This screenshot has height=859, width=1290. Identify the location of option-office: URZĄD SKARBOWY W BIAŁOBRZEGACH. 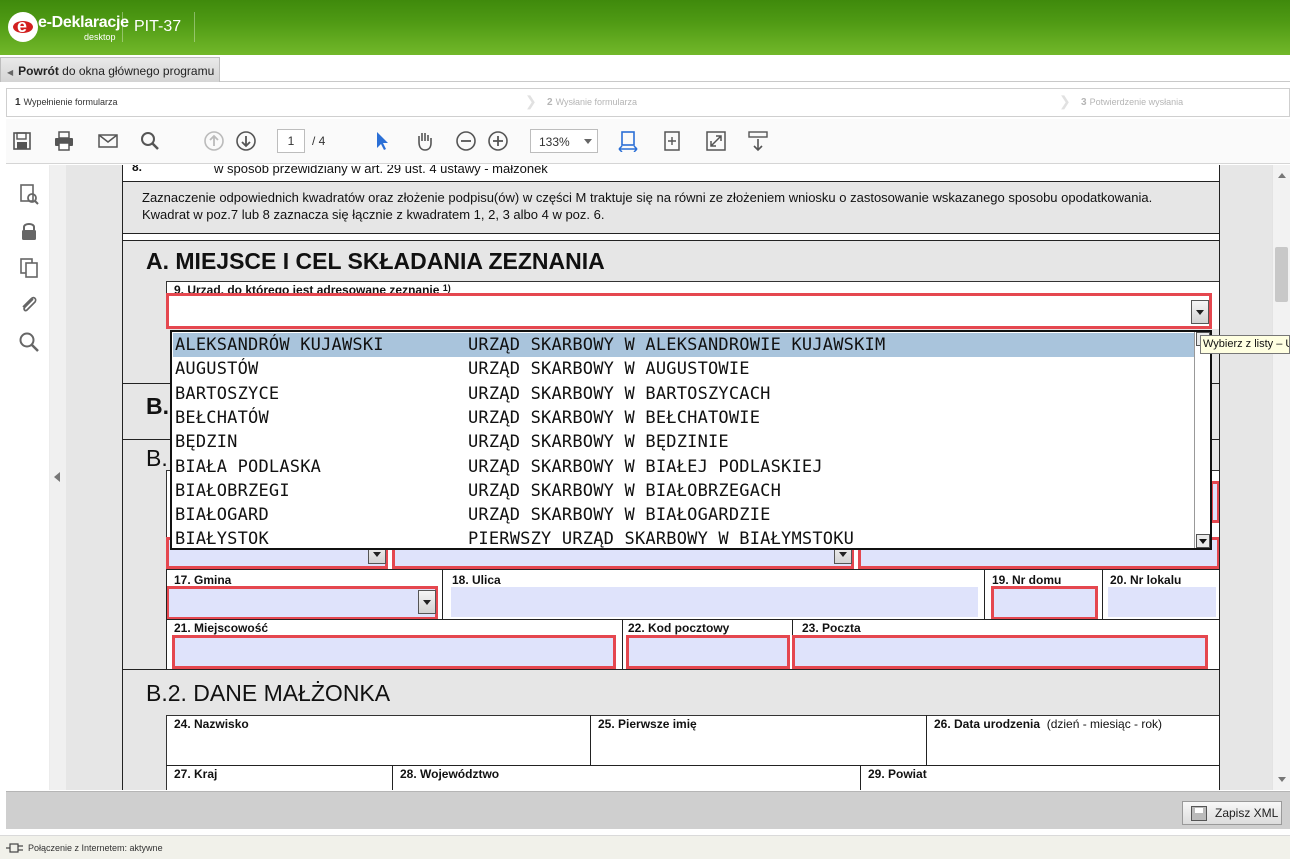
(625, 490).